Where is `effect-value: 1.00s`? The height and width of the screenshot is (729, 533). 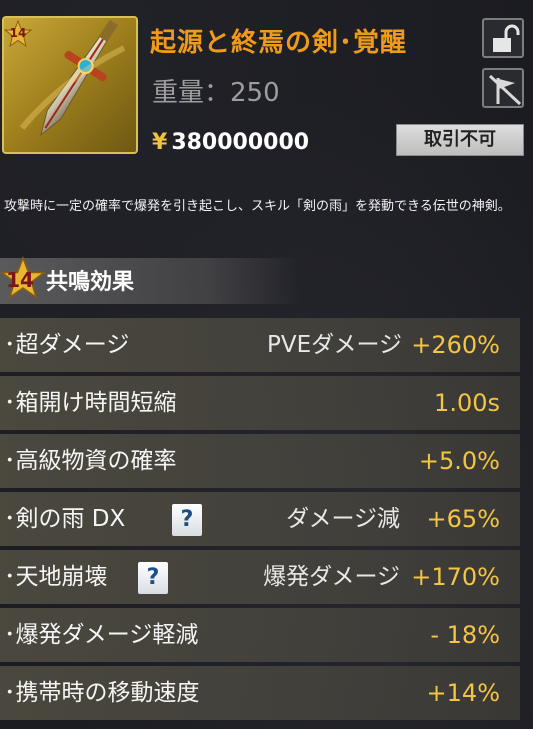
effect-value: 1.00s is located at coordinates (467, 403).